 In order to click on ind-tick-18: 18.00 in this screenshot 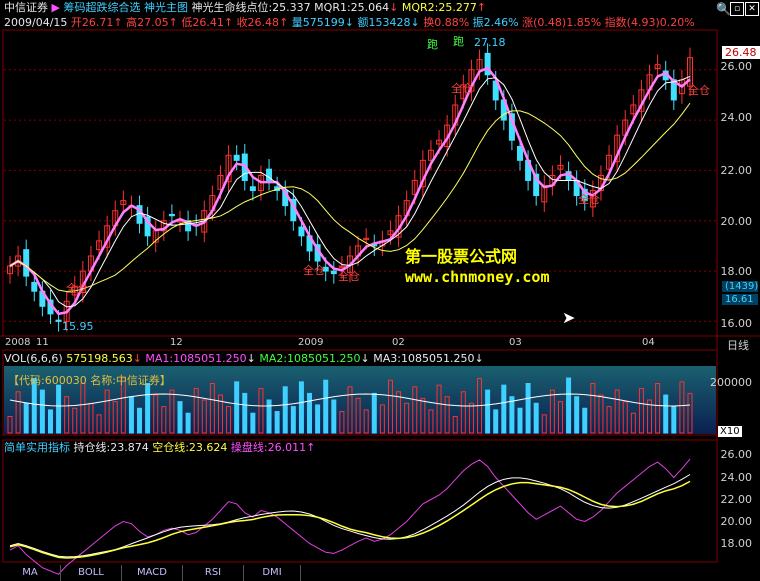, I will do `click(736, 543)`.